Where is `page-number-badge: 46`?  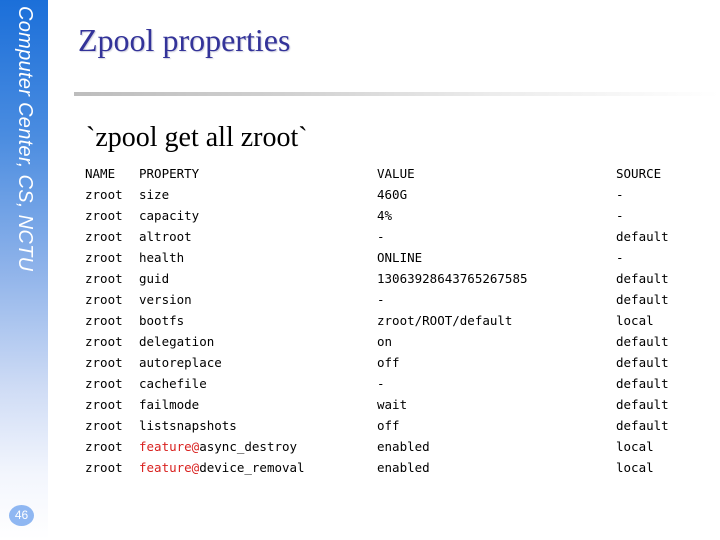
page-number-badge: 46 is located at coordinates (21, 515).